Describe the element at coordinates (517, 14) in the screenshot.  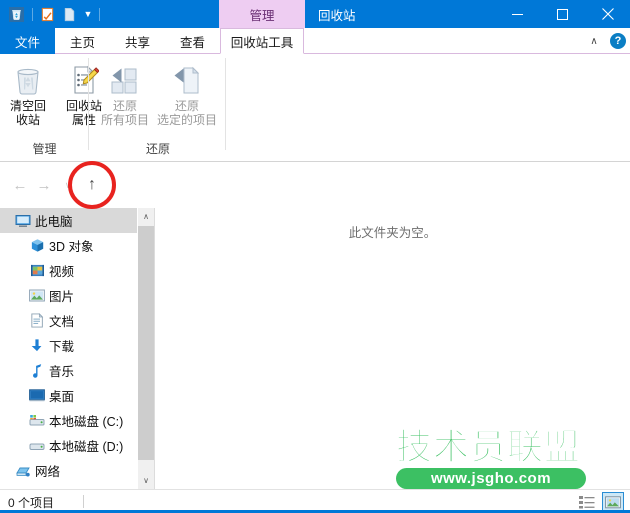
I see `minimize-button` at that location.